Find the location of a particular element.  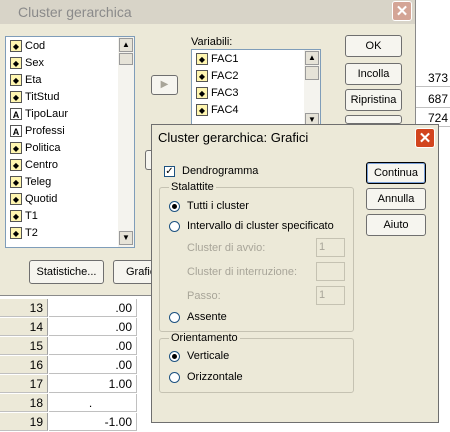

cluster-dialog-title: Cluster gerarchica is located at coordinates (75, 12).